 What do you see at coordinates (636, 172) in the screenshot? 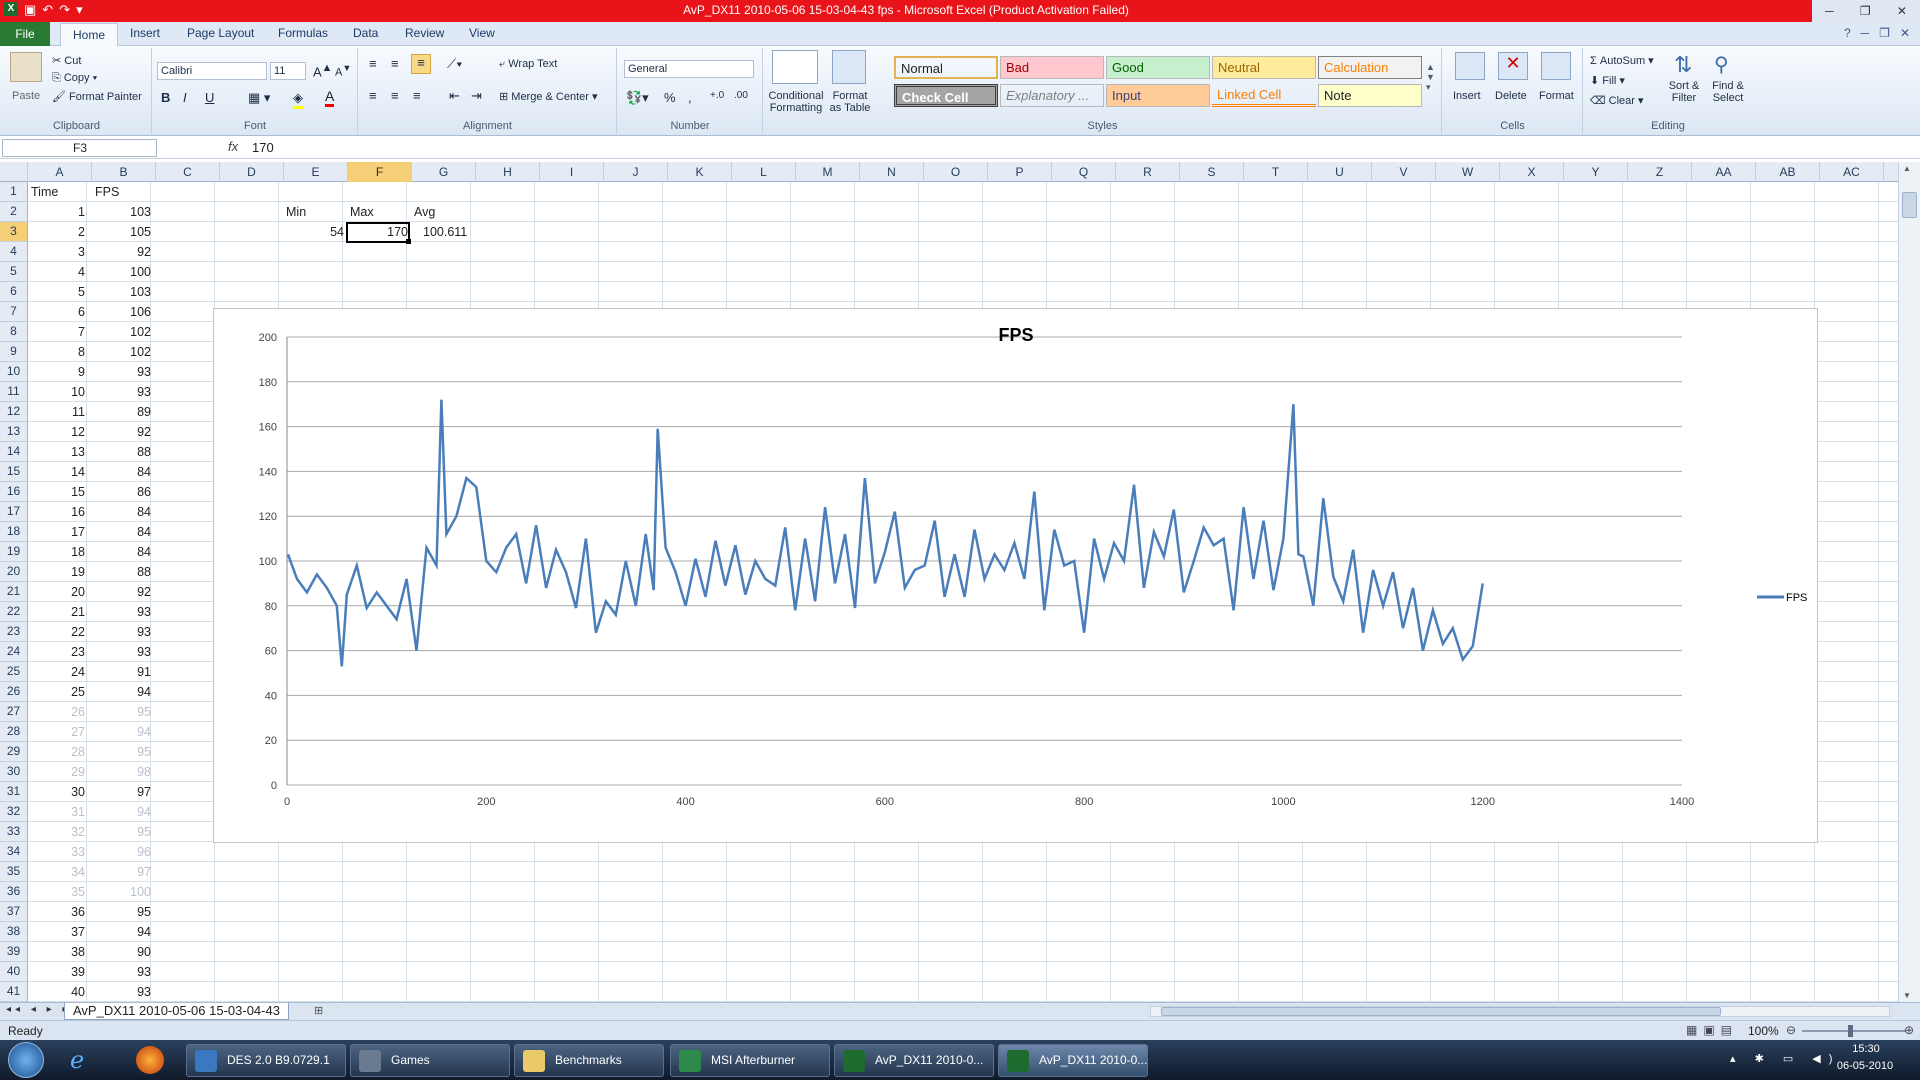
I see `column-header: J` at bounding box center [636, 172].